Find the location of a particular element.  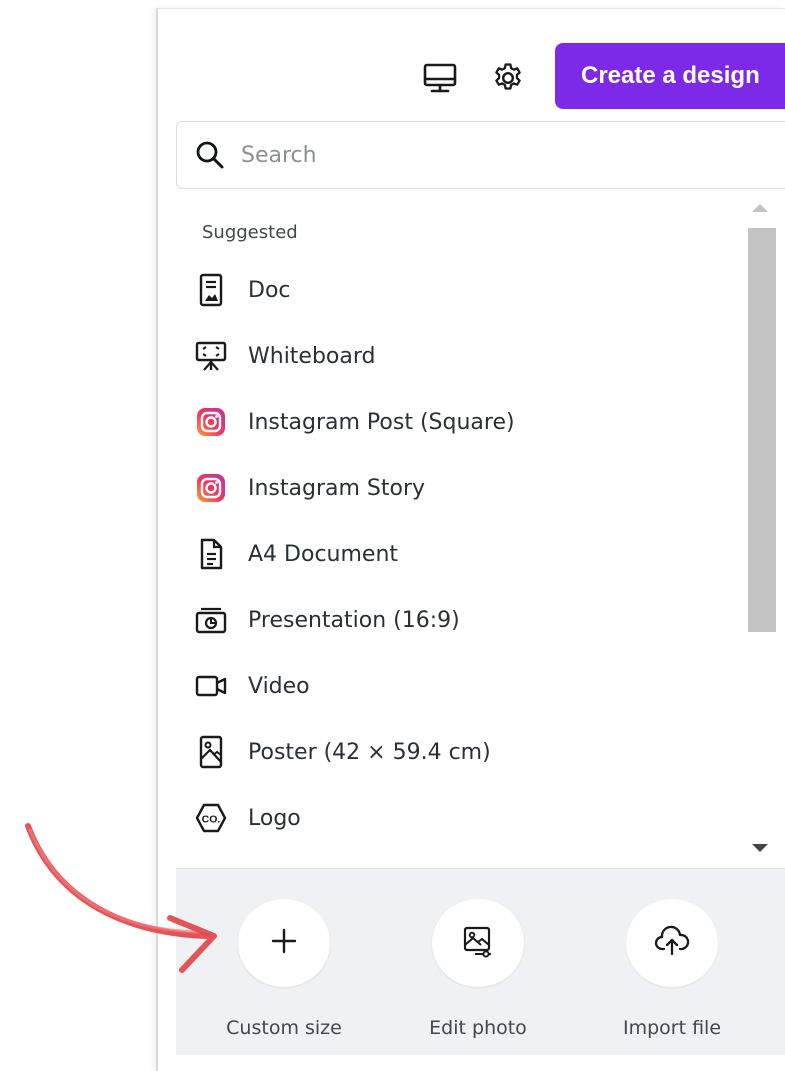

action-label: Edit photo is located at coordinates (478, 1028).